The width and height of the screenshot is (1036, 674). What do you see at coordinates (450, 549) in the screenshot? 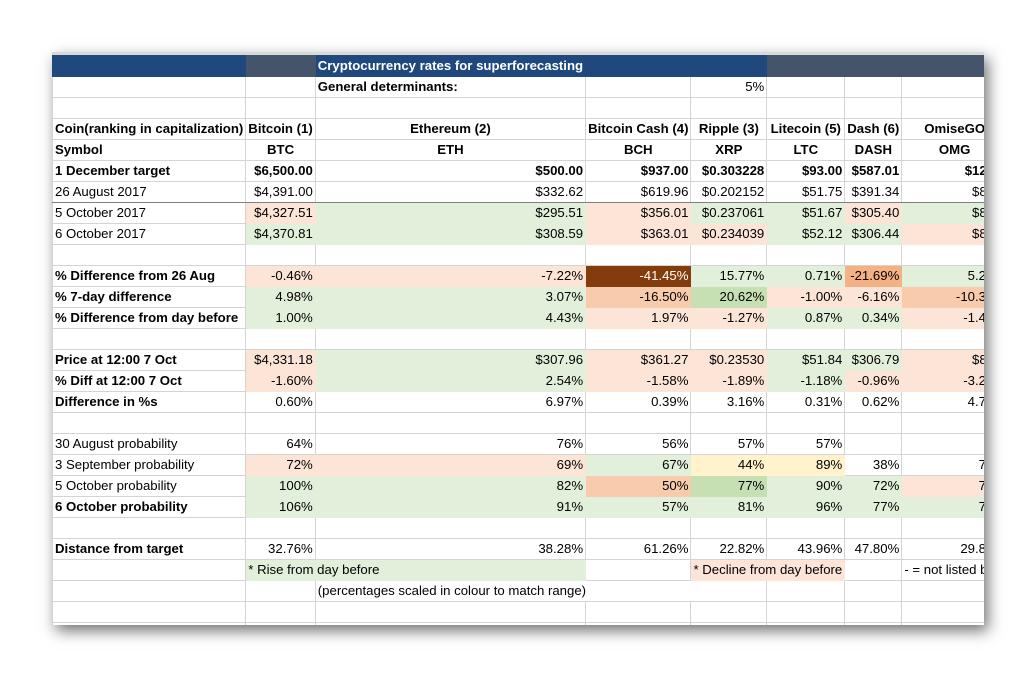
I see `data-cell: 38.28%` at bounding box center [450, 549].